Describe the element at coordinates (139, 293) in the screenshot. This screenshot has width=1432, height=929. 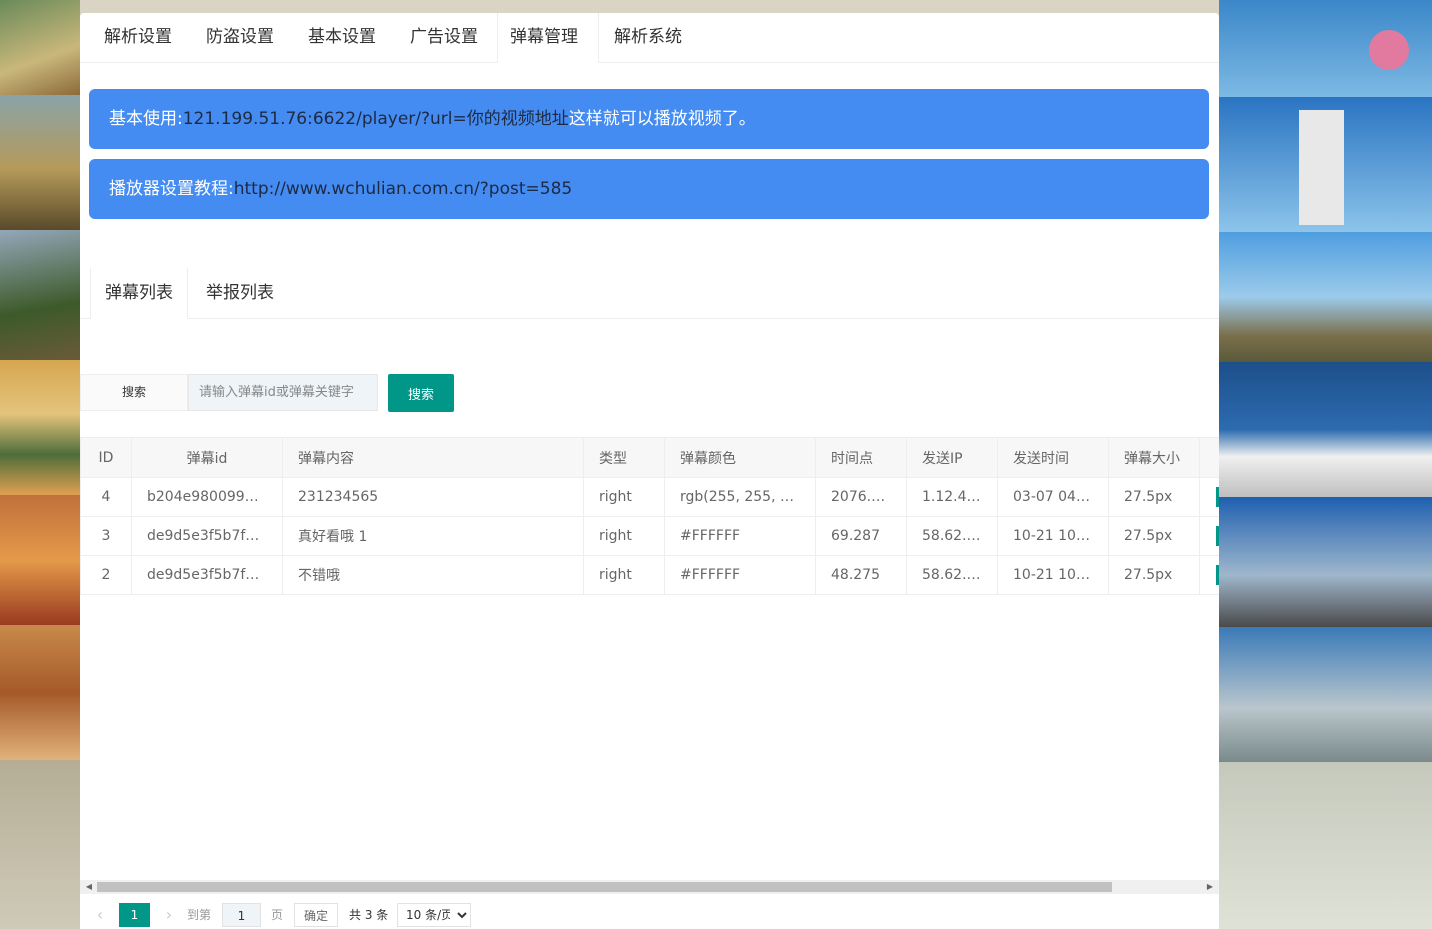
I see `tab-danmaku-list: 弹幕列表` at that location.